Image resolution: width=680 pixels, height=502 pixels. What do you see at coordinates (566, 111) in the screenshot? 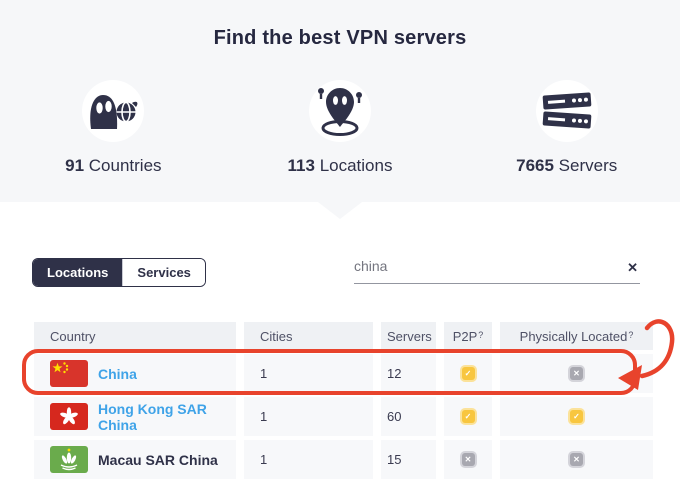
I see `servers-icon` at bounding box center [566, 111].